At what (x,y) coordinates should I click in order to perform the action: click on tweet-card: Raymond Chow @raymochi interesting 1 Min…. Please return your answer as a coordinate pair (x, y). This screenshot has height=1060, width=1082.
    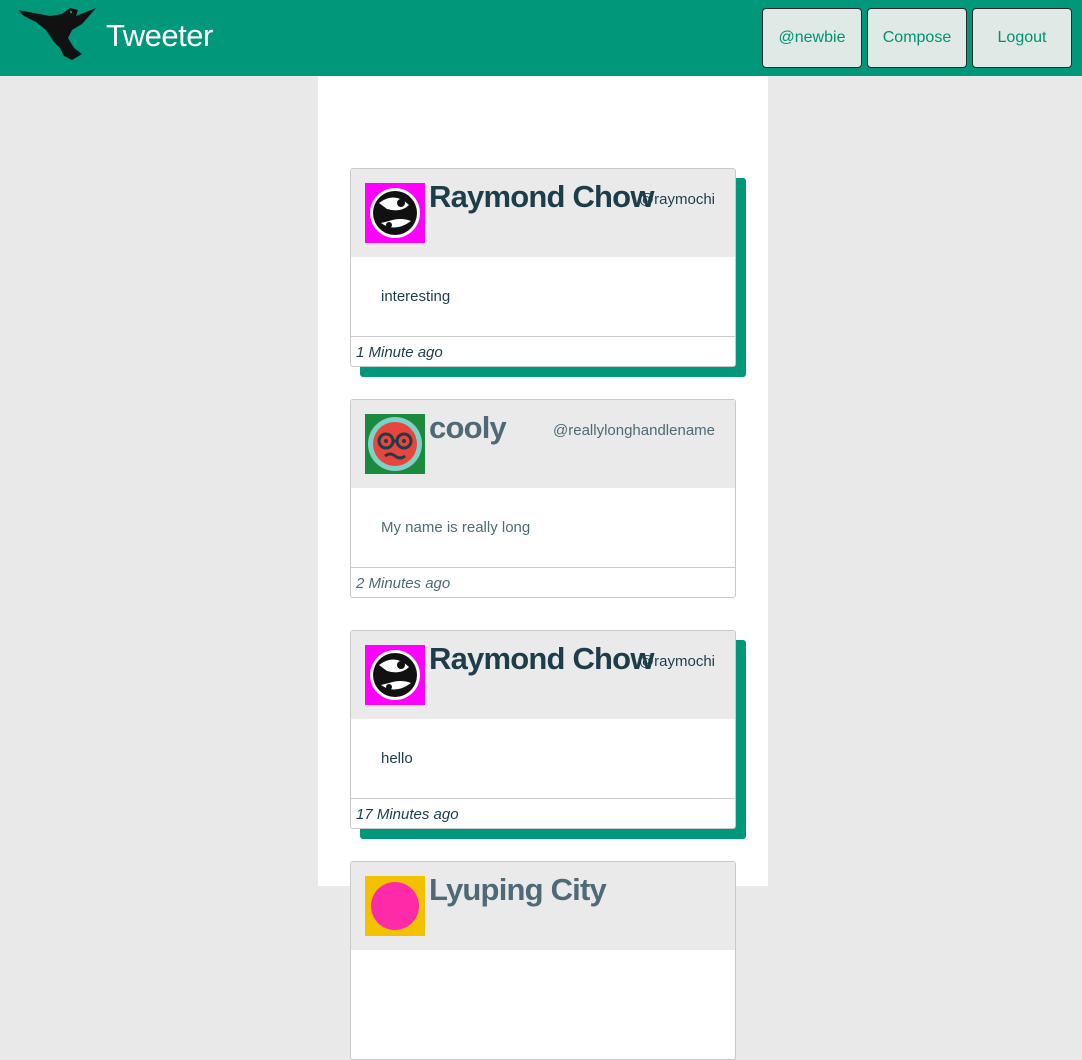
    Looking at the image, I should click on (543, 267).